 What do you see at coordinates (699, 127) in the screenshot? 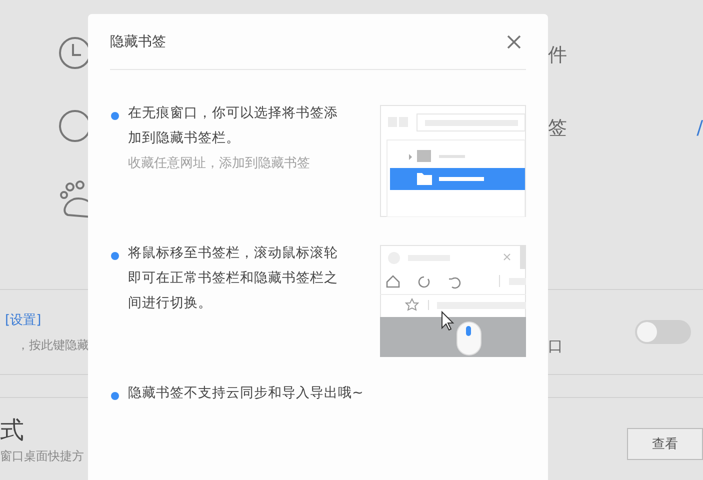
I see `option-link: /` at bounding box center [699, 127].